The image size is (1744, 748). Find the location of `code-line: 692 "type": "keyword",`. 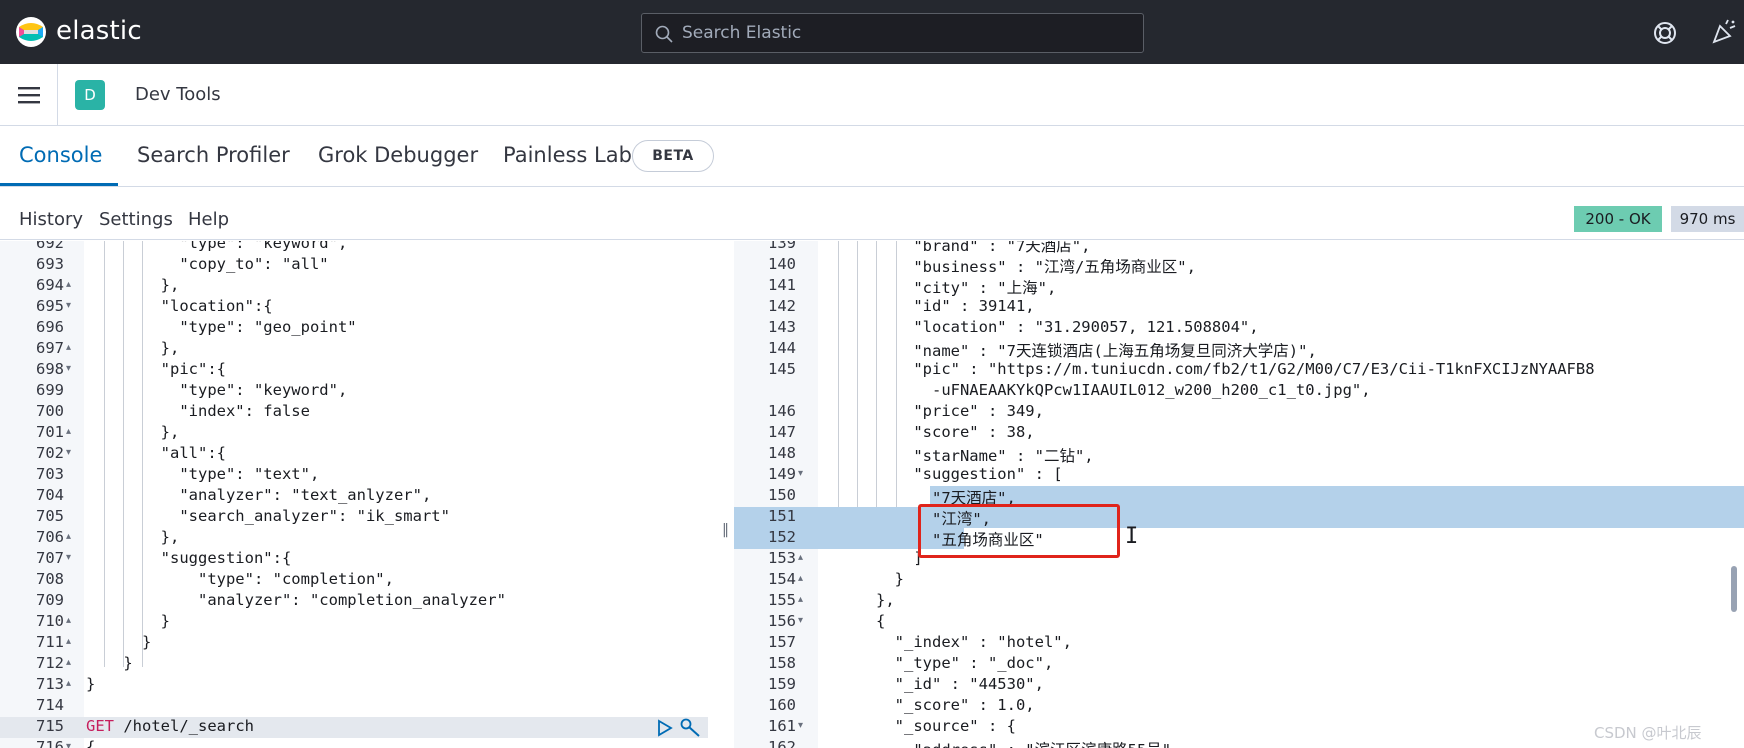

code-line: 692 "type": "keyword", is located at coordinates (360, 248).